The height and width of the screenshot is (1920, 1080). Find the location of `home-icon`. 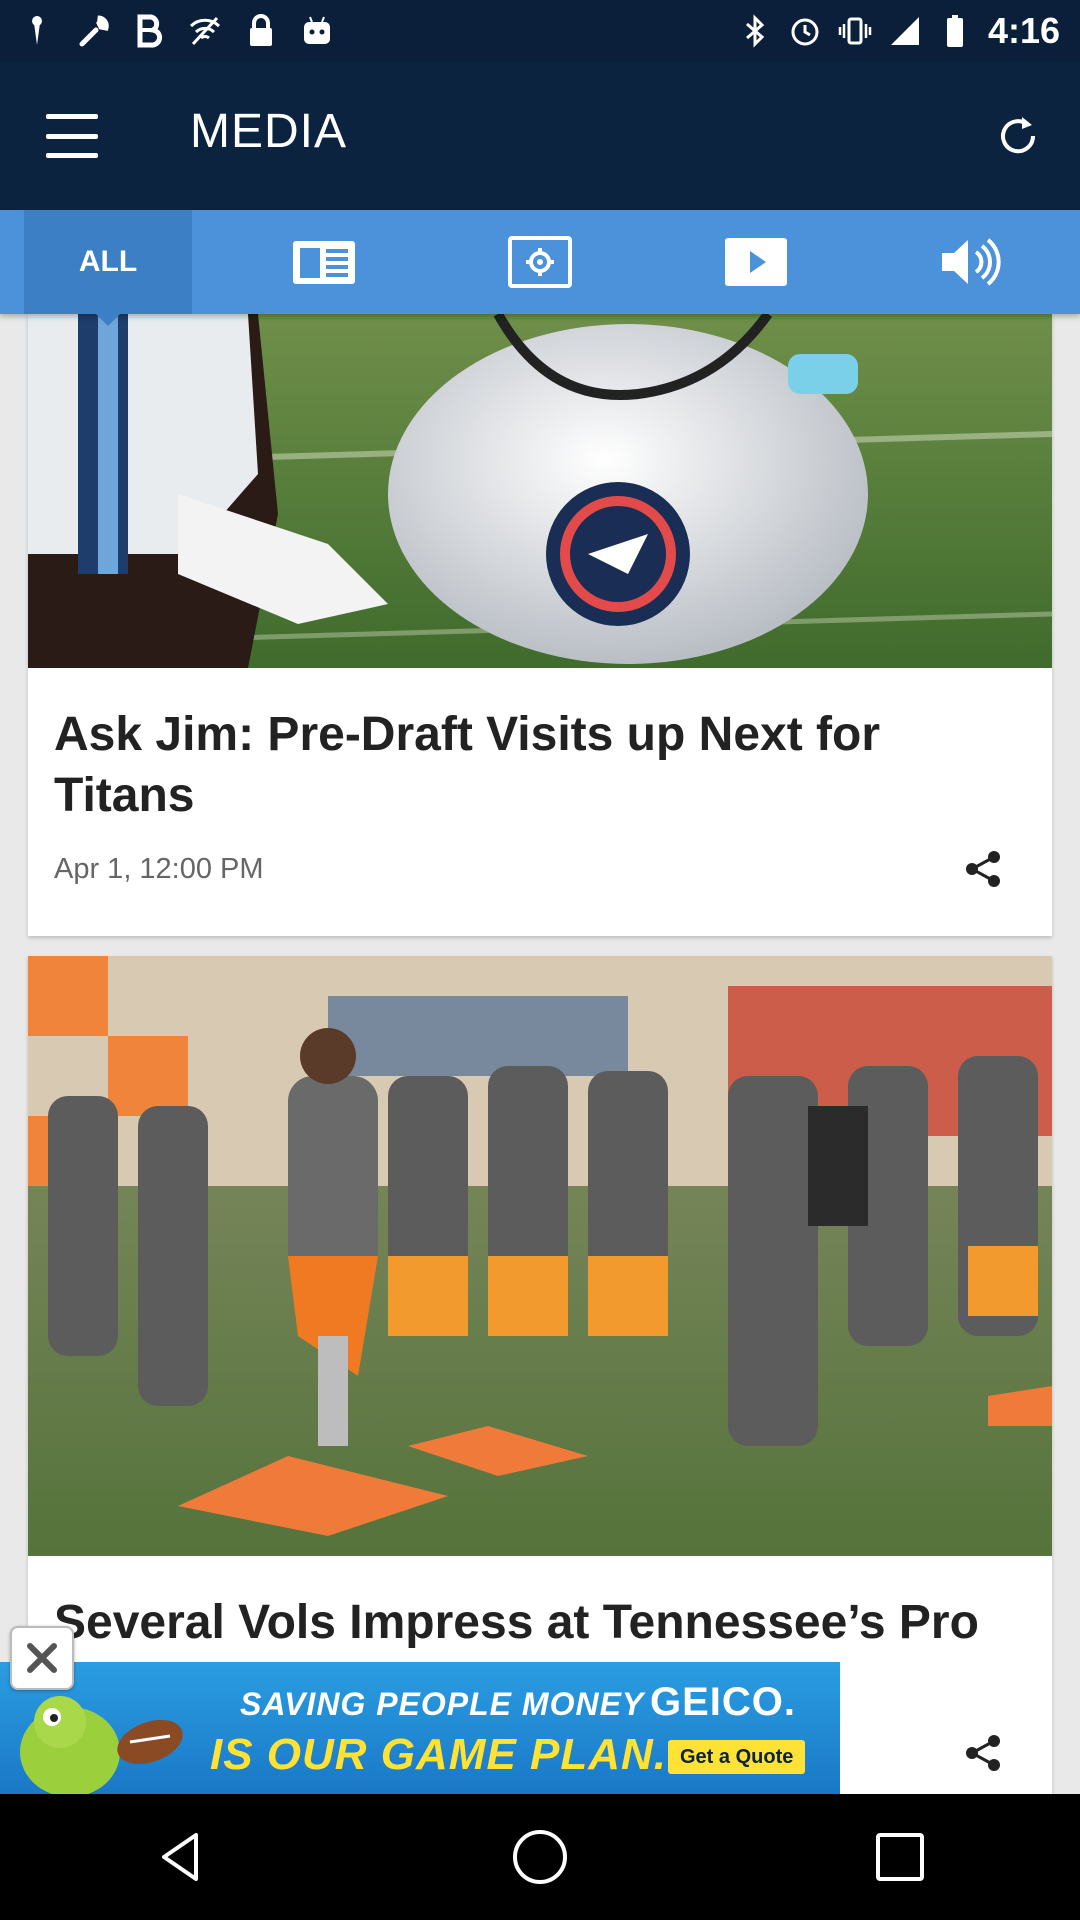

home-icon is located at coordinates (540, 1857).